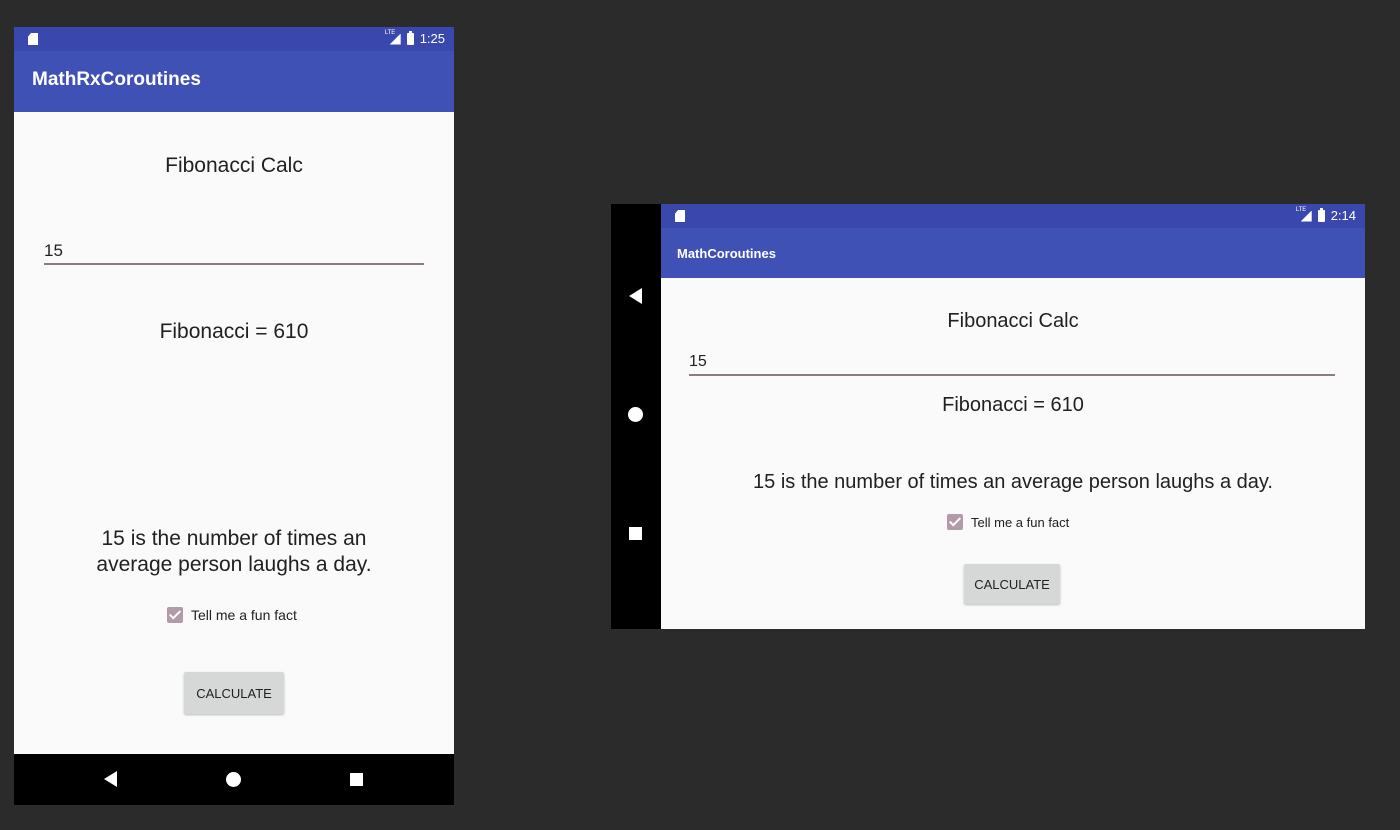 The width and height of the screenshot is (1400, 830). Describe the element at coordinates (234, 39) in the screenshot. I see `status-bar: LTE 1:25` at that location.